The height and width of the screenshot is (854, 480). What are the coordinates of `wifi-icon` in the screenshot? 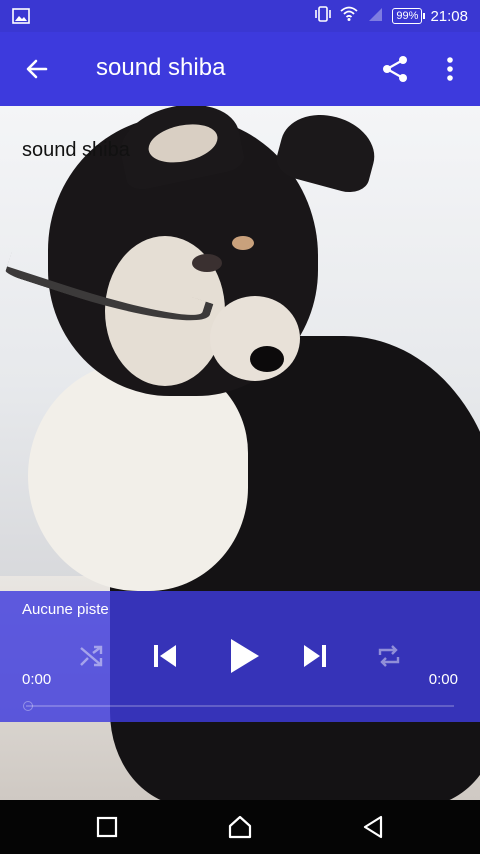 It's located at (349, 16).